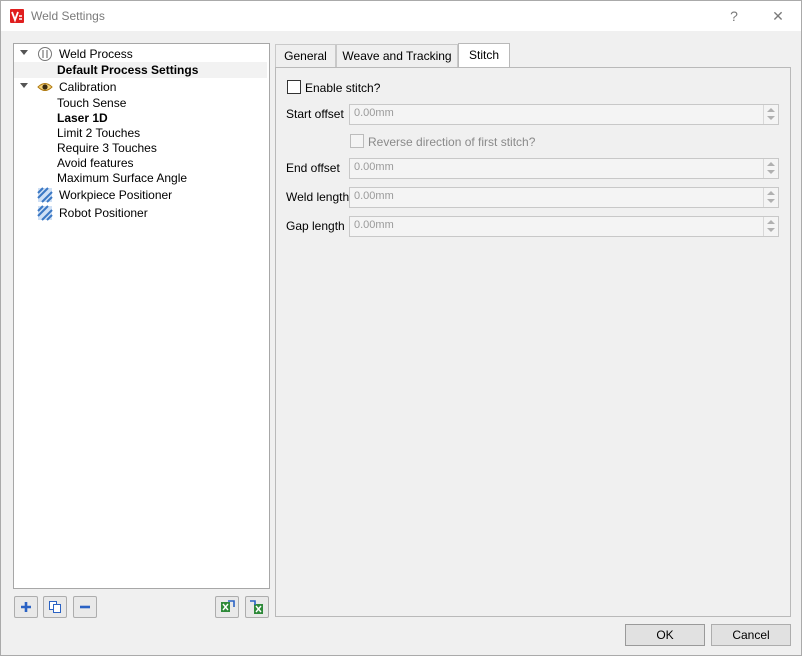  Describe the element at coordinates (128, 70) in the screenshot. I see `tree-item-label: Default Process Settings` at that location.